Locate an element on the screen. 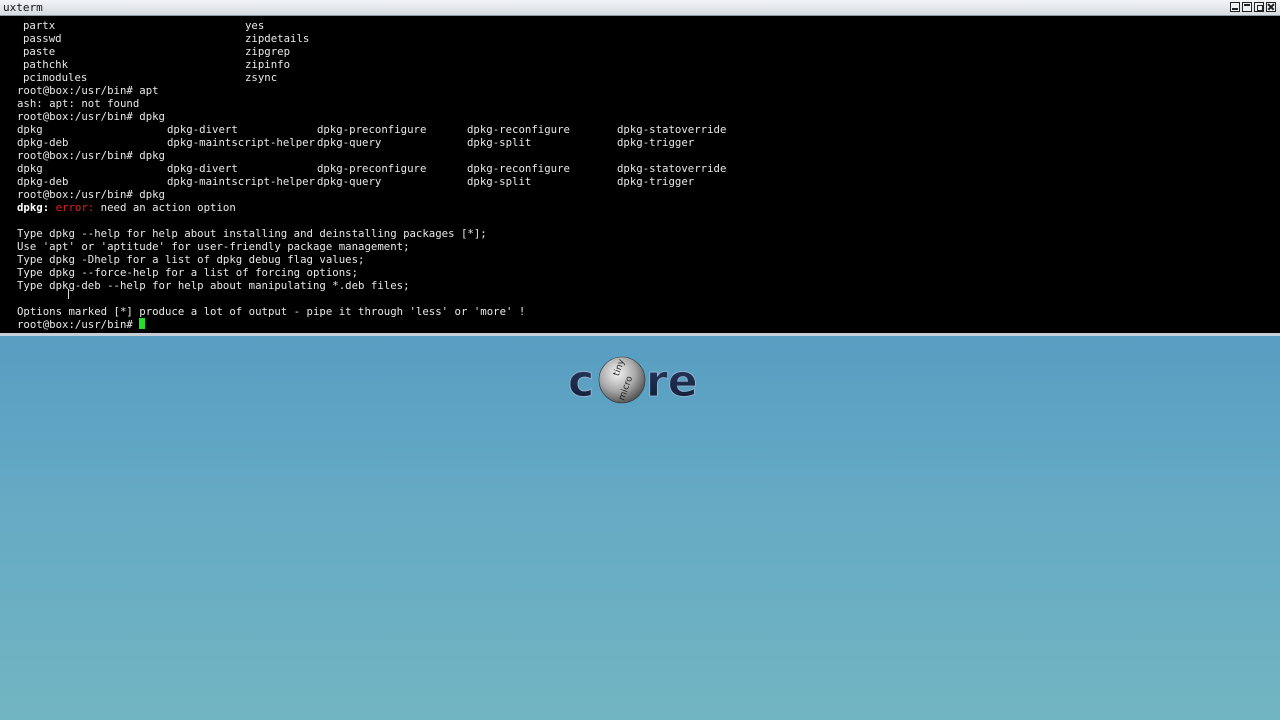 Image resolution: width=1280 pixels, height=720 pixels. terminal-line: root@box:/usr/bin# apt is located at coordinates (88, 90).